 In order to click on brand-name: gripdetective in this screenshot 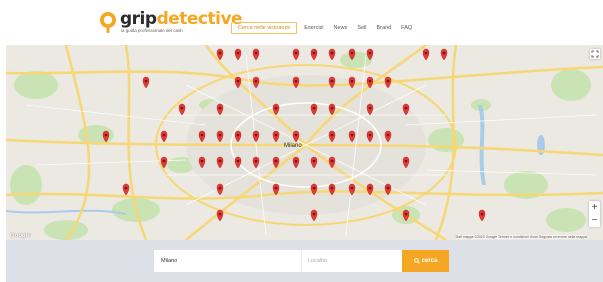, I will do `click(181, 19)`.